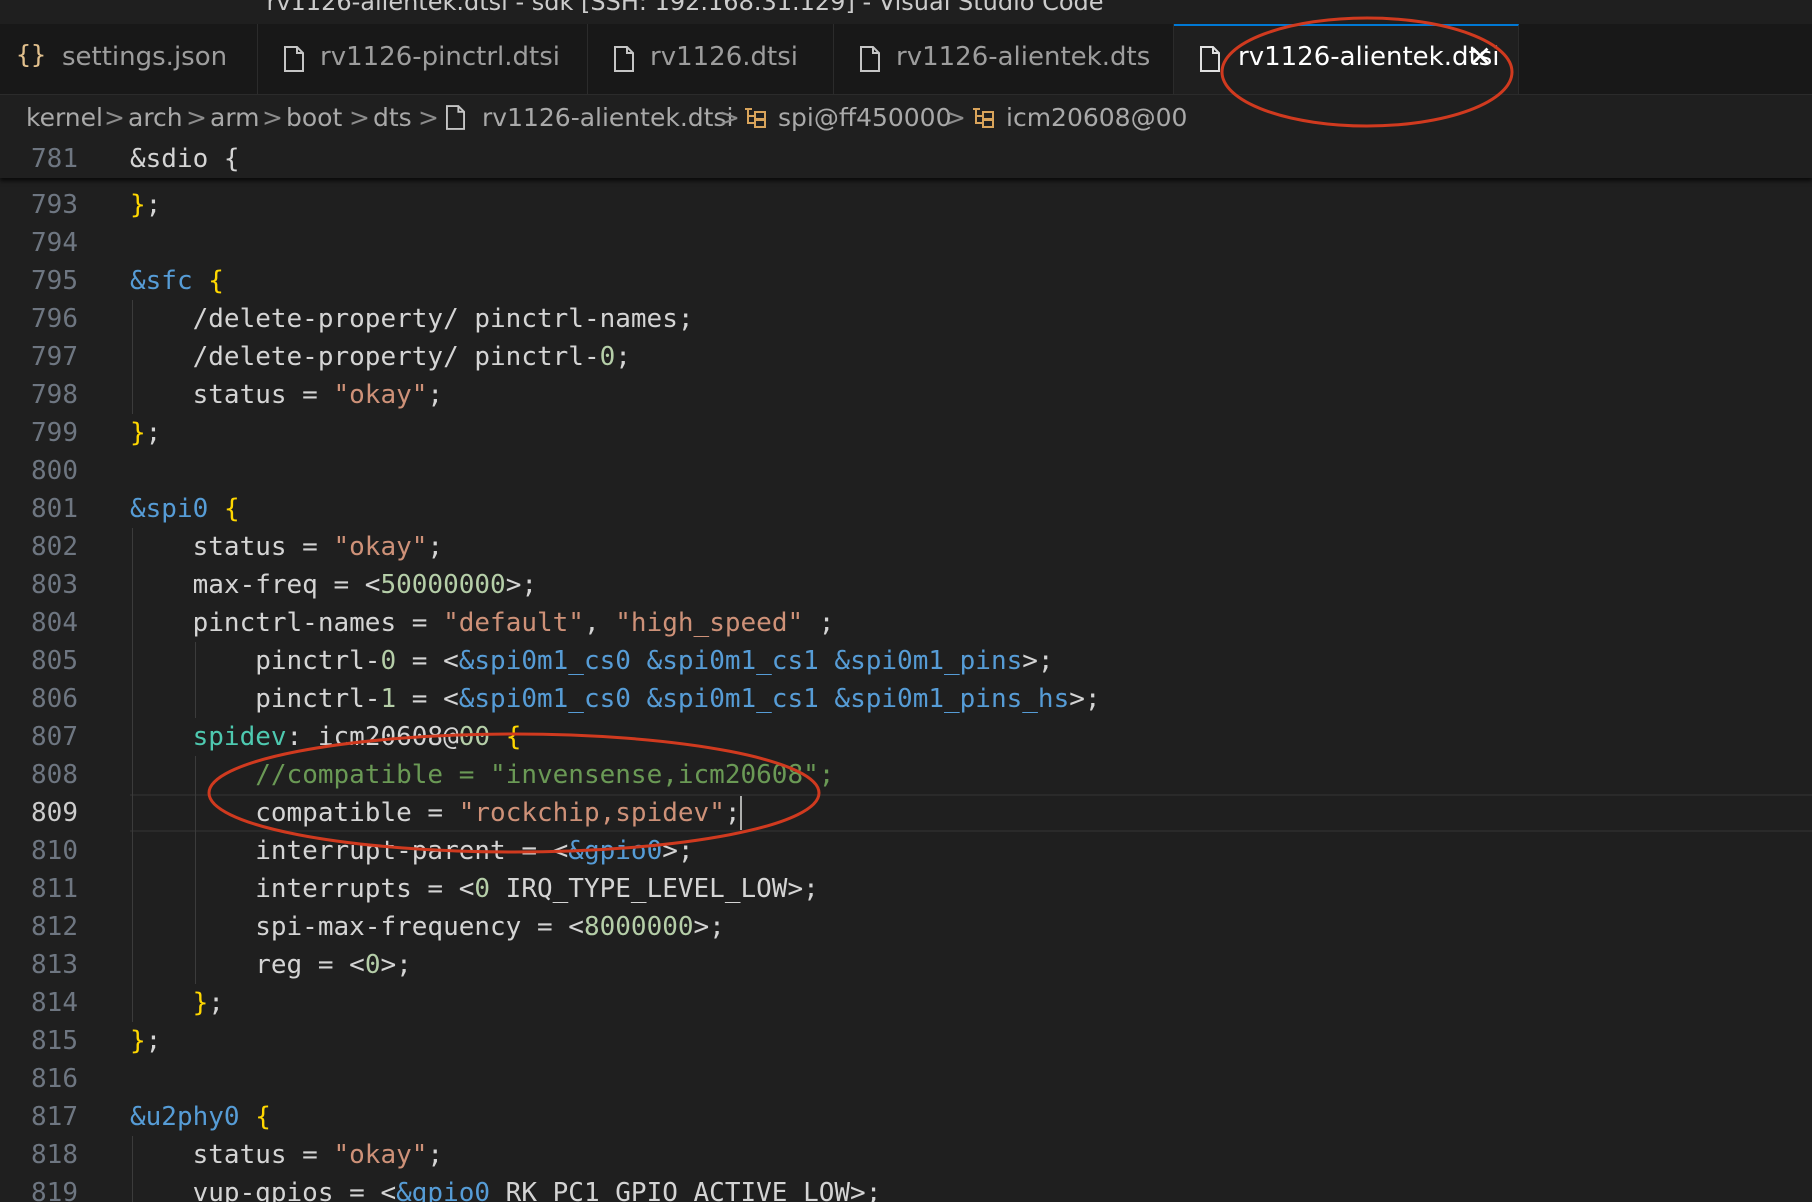 This screenshot has width=1812, height=1202. Describe the element at coordinates (482, 775) in the screenshot. I see `code-line: //compatible = "invensense,icm20608";` at that location.